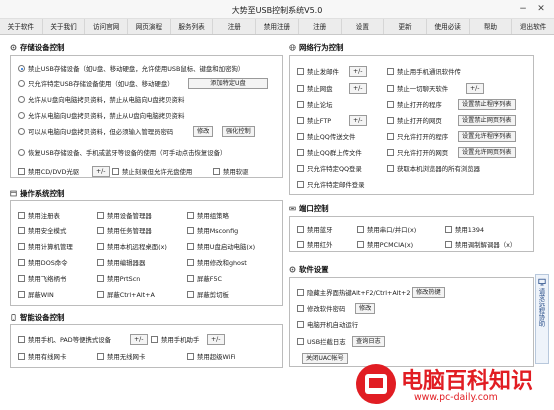 This screenshot has height=410, width=554. What do you see at coordinates (139, 339) in the screenshot?
I see `phone-toggle-button: +/-` at bounding box center [139, 339].